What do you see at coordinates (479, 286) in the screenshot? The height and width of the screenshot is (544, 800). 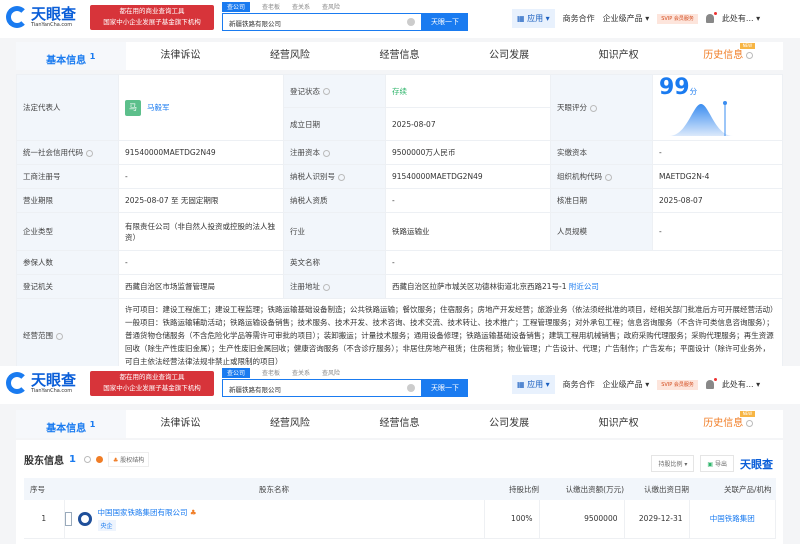 I see `address-value: 西藏自治区拉萨市城关区功德林街道北京西路21号-1` at bounding box center [479, 286].